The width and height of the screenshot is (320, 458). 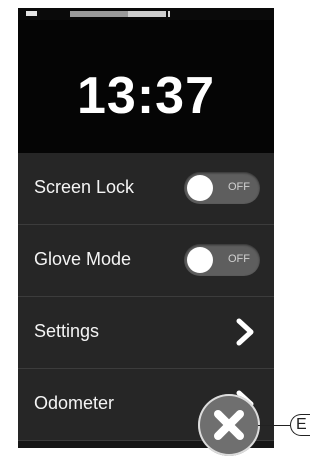 I want to click on status-marker, so click(x=169, y=14).